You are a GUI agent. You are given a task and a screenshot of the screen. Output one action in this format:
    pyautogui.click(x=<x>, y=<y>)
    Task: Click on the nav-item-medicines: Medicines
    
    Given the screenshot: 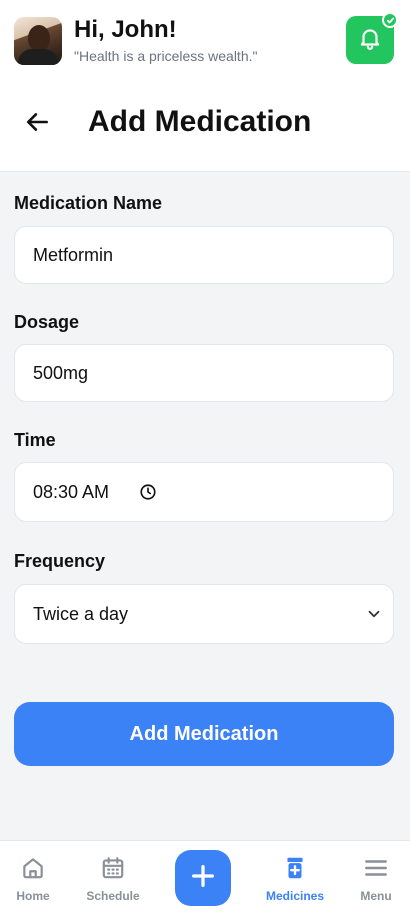 What is the action you would take?
    pyautogui.click(x=295, y=876)
    